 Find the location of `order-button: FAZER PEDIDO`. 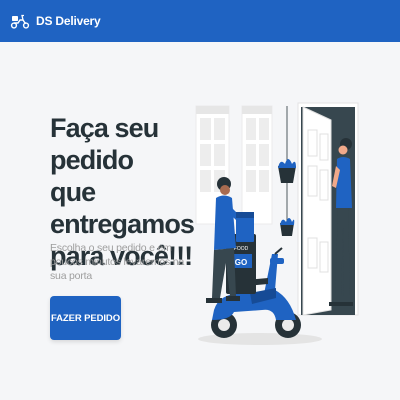

order-button: FAZER PEDIDO is located at coordinates (85, 318).